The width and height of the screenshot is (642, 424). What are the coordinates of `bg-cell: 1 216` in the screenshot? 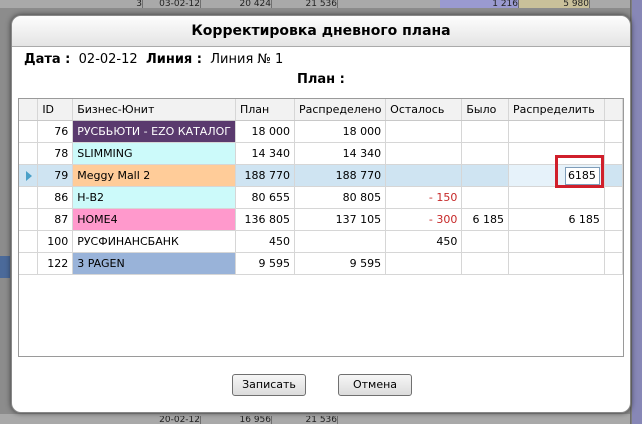 It's located at (479, 4).